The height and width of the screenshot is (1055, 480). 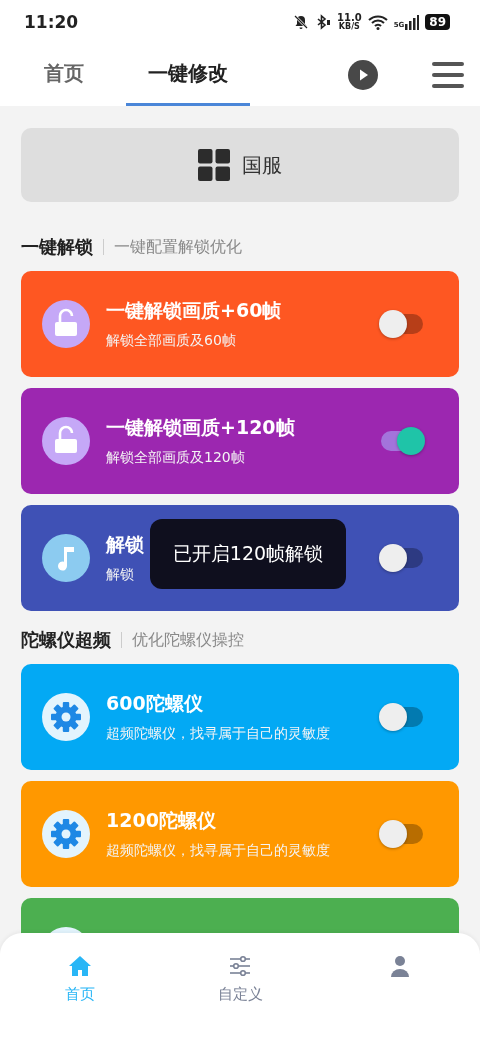 I want to click on grid-icon, so click(x=214, y=165).